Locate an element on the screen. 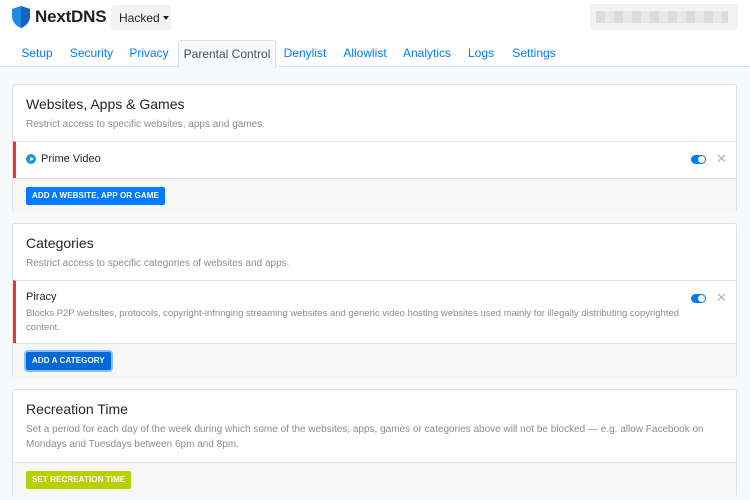 The width and height of the screenshot is (750, 500). brand-name: NextDNS is located at coordinates (71, 16).